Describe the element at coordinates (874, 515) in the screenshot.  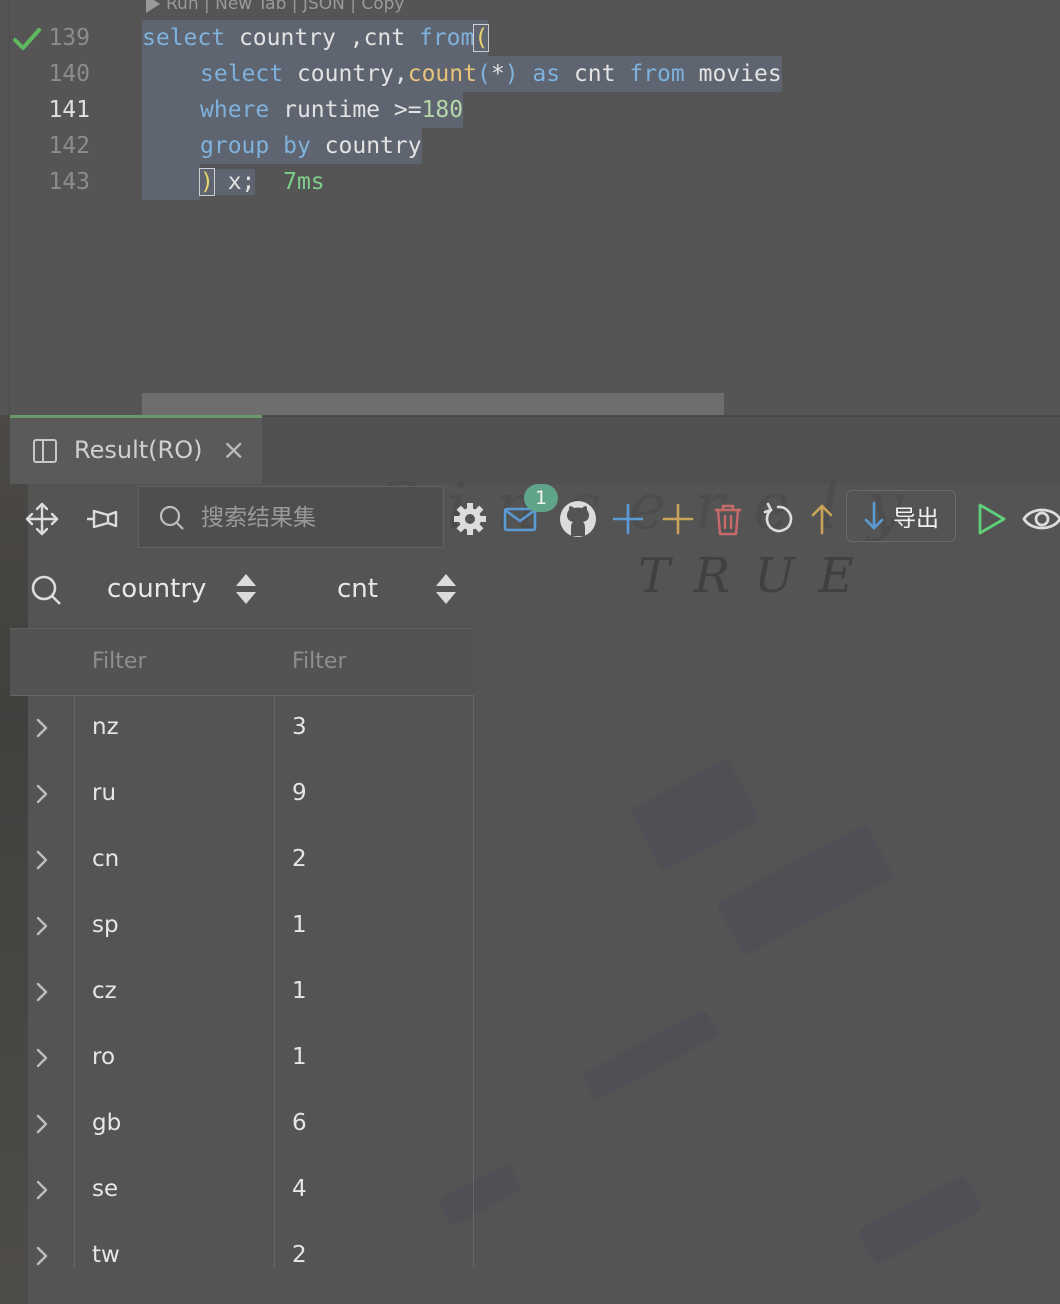
I see `download-arrow-icon` at that location.